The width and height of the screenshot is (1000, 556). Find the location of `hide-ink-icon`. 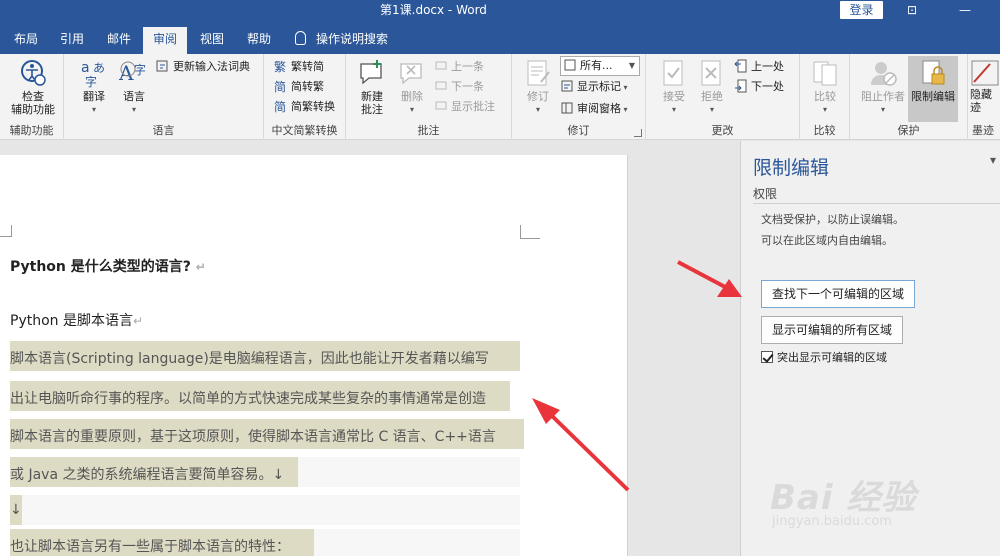

hide-ink-icon is located at coordinates (985, 73).